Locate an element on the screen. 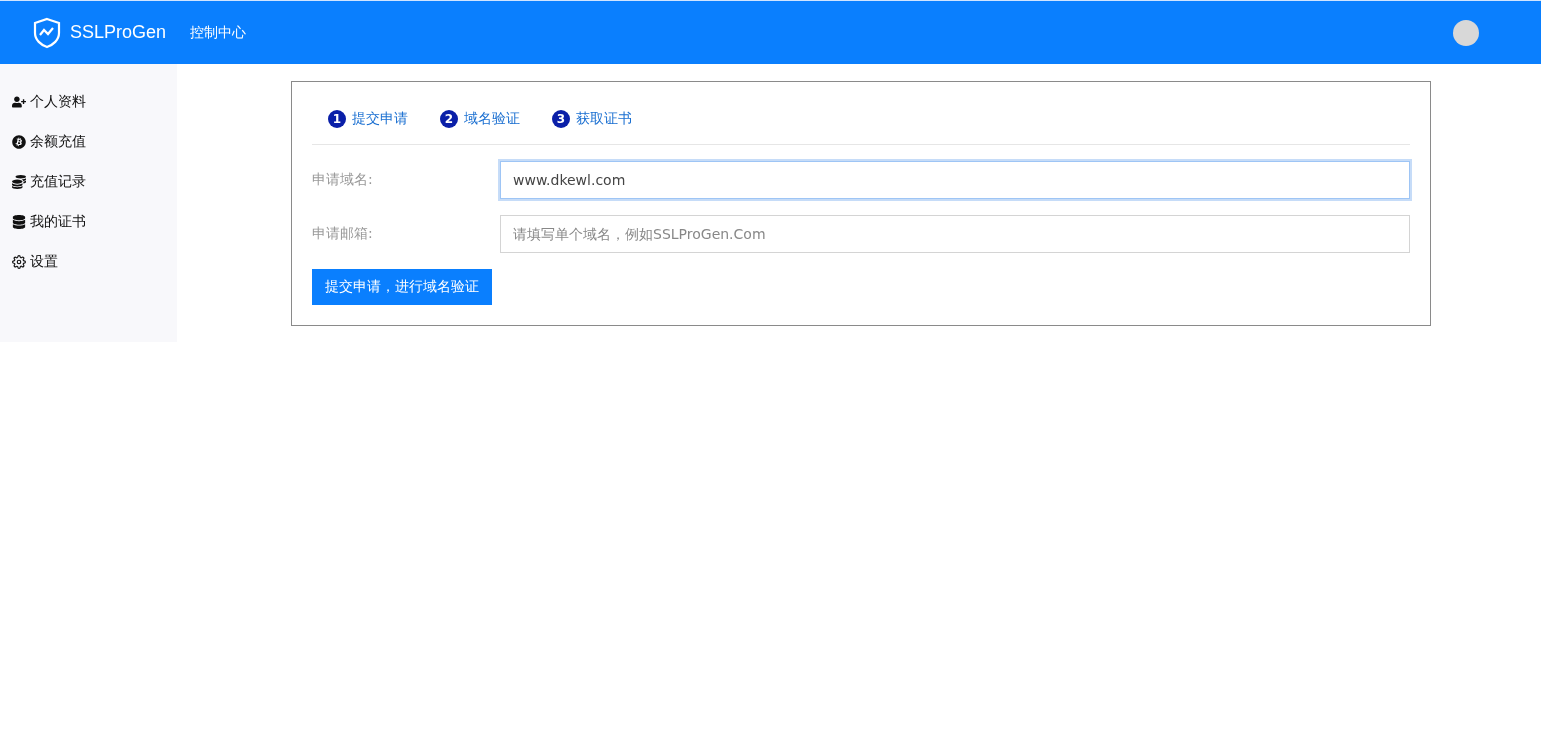 The image size is (1541, 743). step-link: 2 域名验证 is located at coordinates (480, 119).